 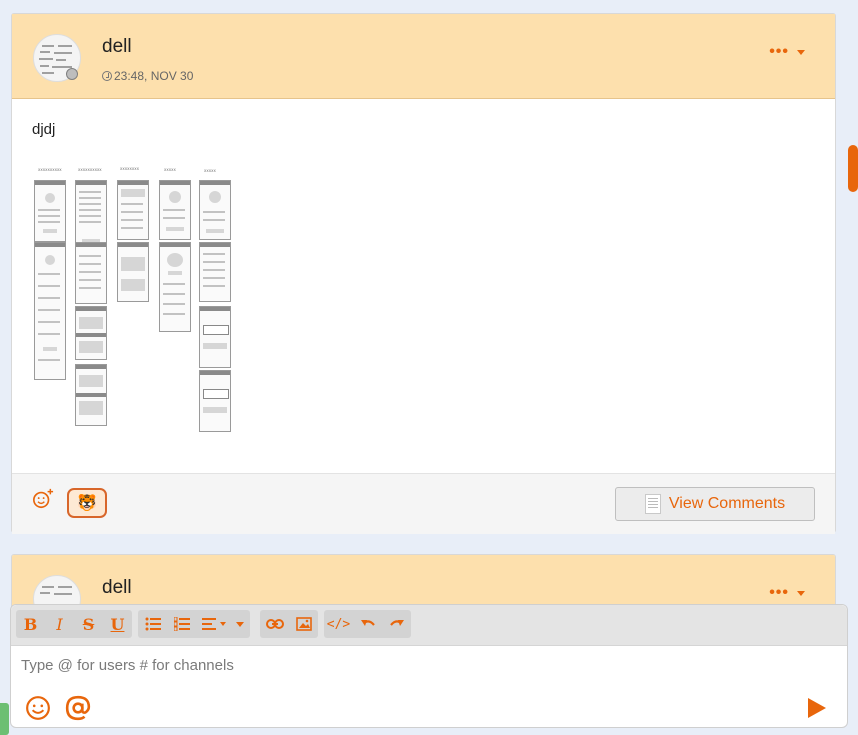 I want to click on numbered-list-icon, so click(x=181, y=624).